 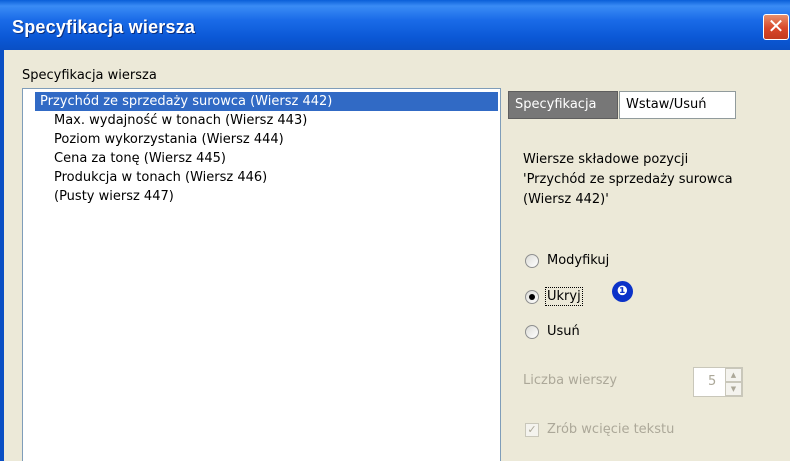 What do you see at coordinates (104, 27) in the screenshot?
I see `window-title: Specyfikacja wiersza` at bounding box center [104, 27].